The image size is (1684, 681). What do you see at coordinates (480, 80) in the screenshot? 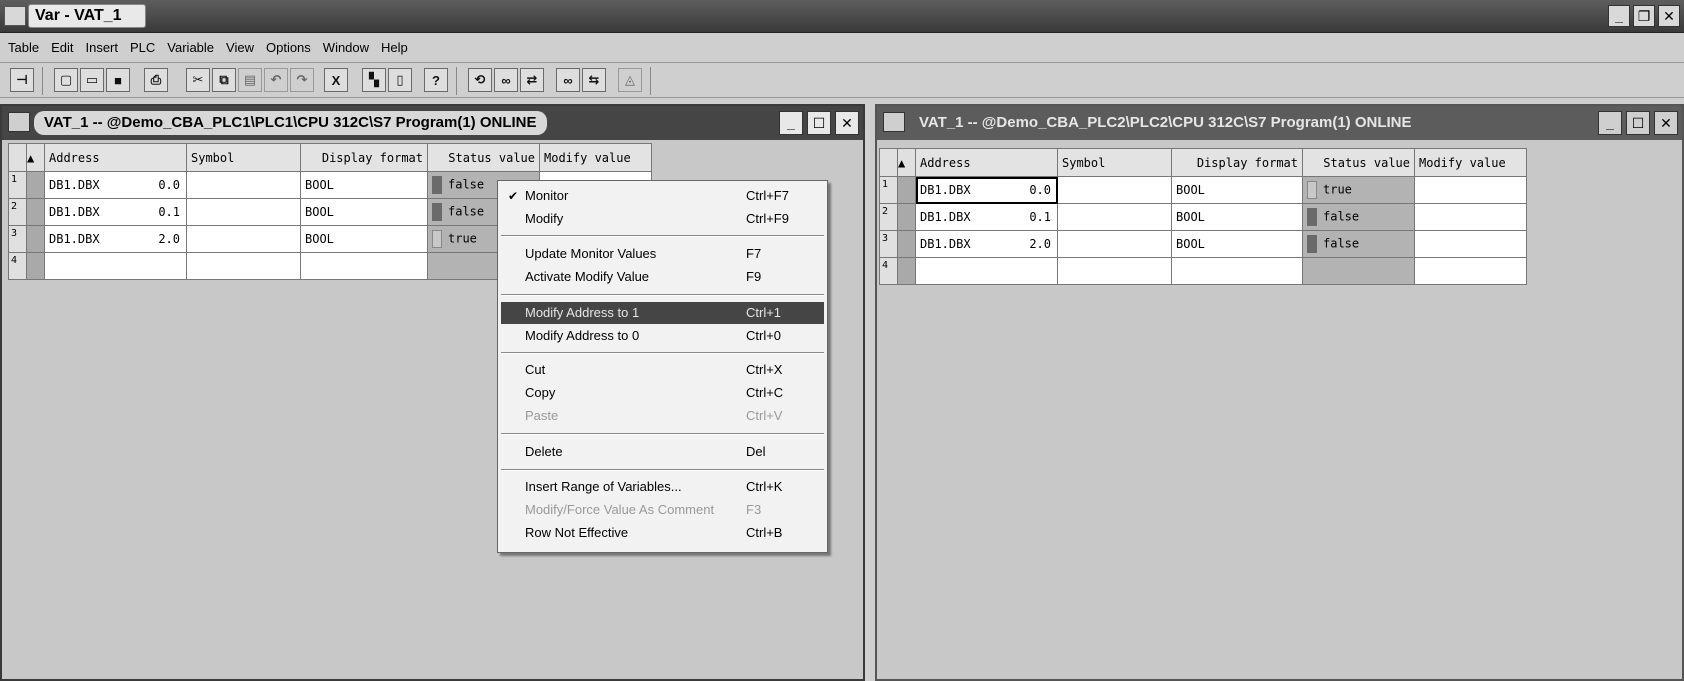
I see `monitor-trigger-icon: ⟲` at bounding box center [480, 80].